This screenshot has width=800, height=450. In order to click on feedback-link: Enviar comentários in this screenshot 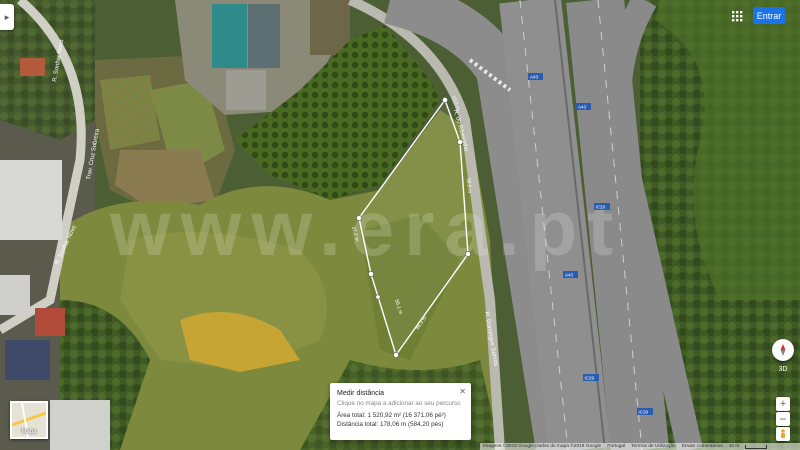, I will do `click(702, 446)`.